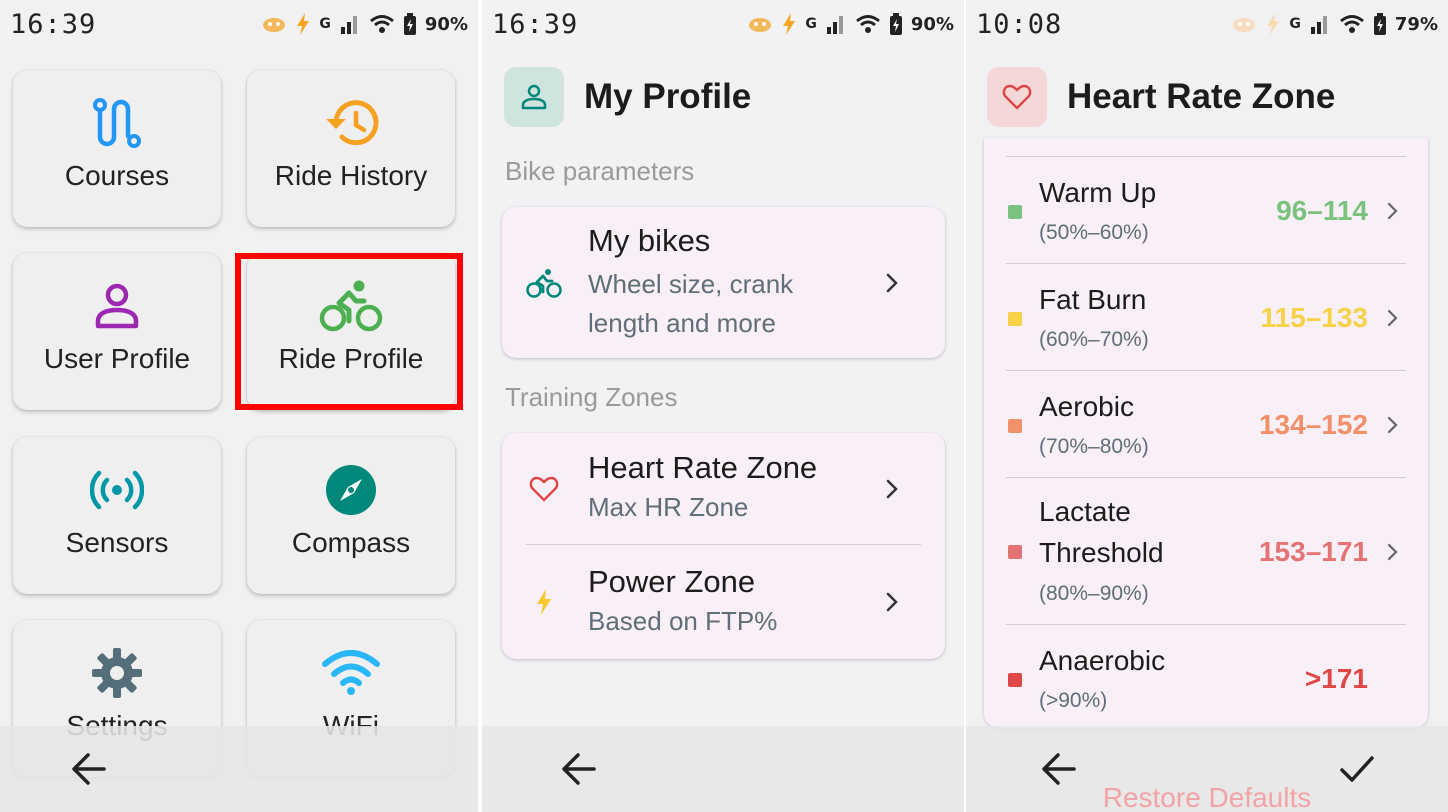  Describe the element at coordinates (352, 123) in the screenshot. I see `history-icon` at that location.